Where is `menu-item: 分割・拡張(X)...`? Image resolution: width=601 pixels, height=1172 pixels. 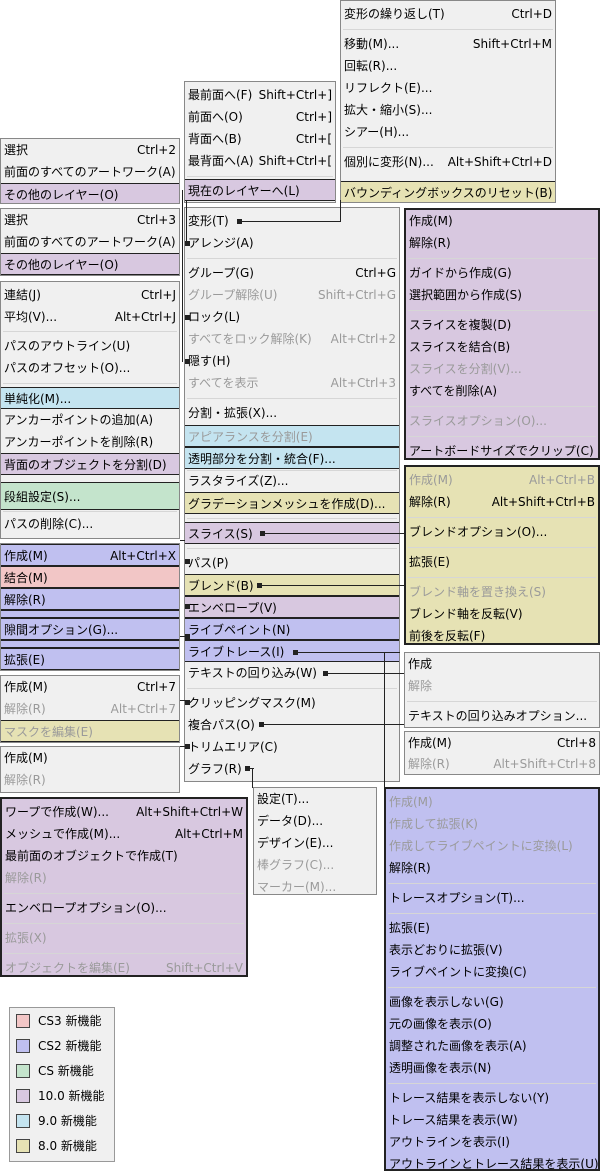 menu-item: 分割・拡張(X)... is located at coordinates (292, 413).